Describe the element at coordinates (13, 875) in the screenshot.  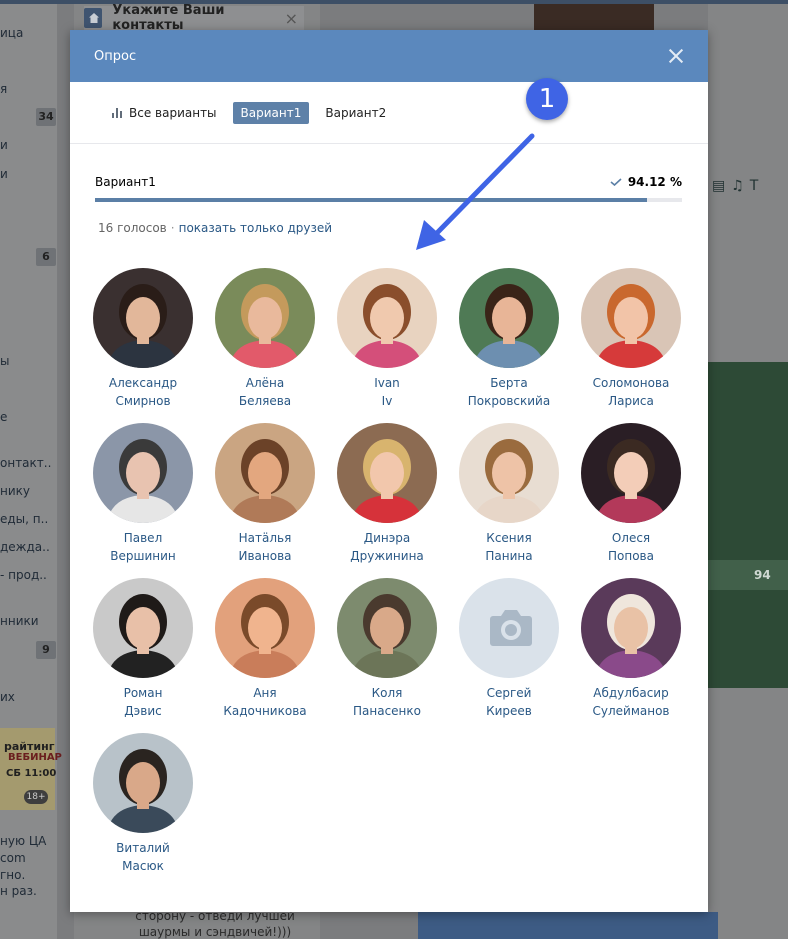
I see `background-sidebar-item: гно.` at that location.